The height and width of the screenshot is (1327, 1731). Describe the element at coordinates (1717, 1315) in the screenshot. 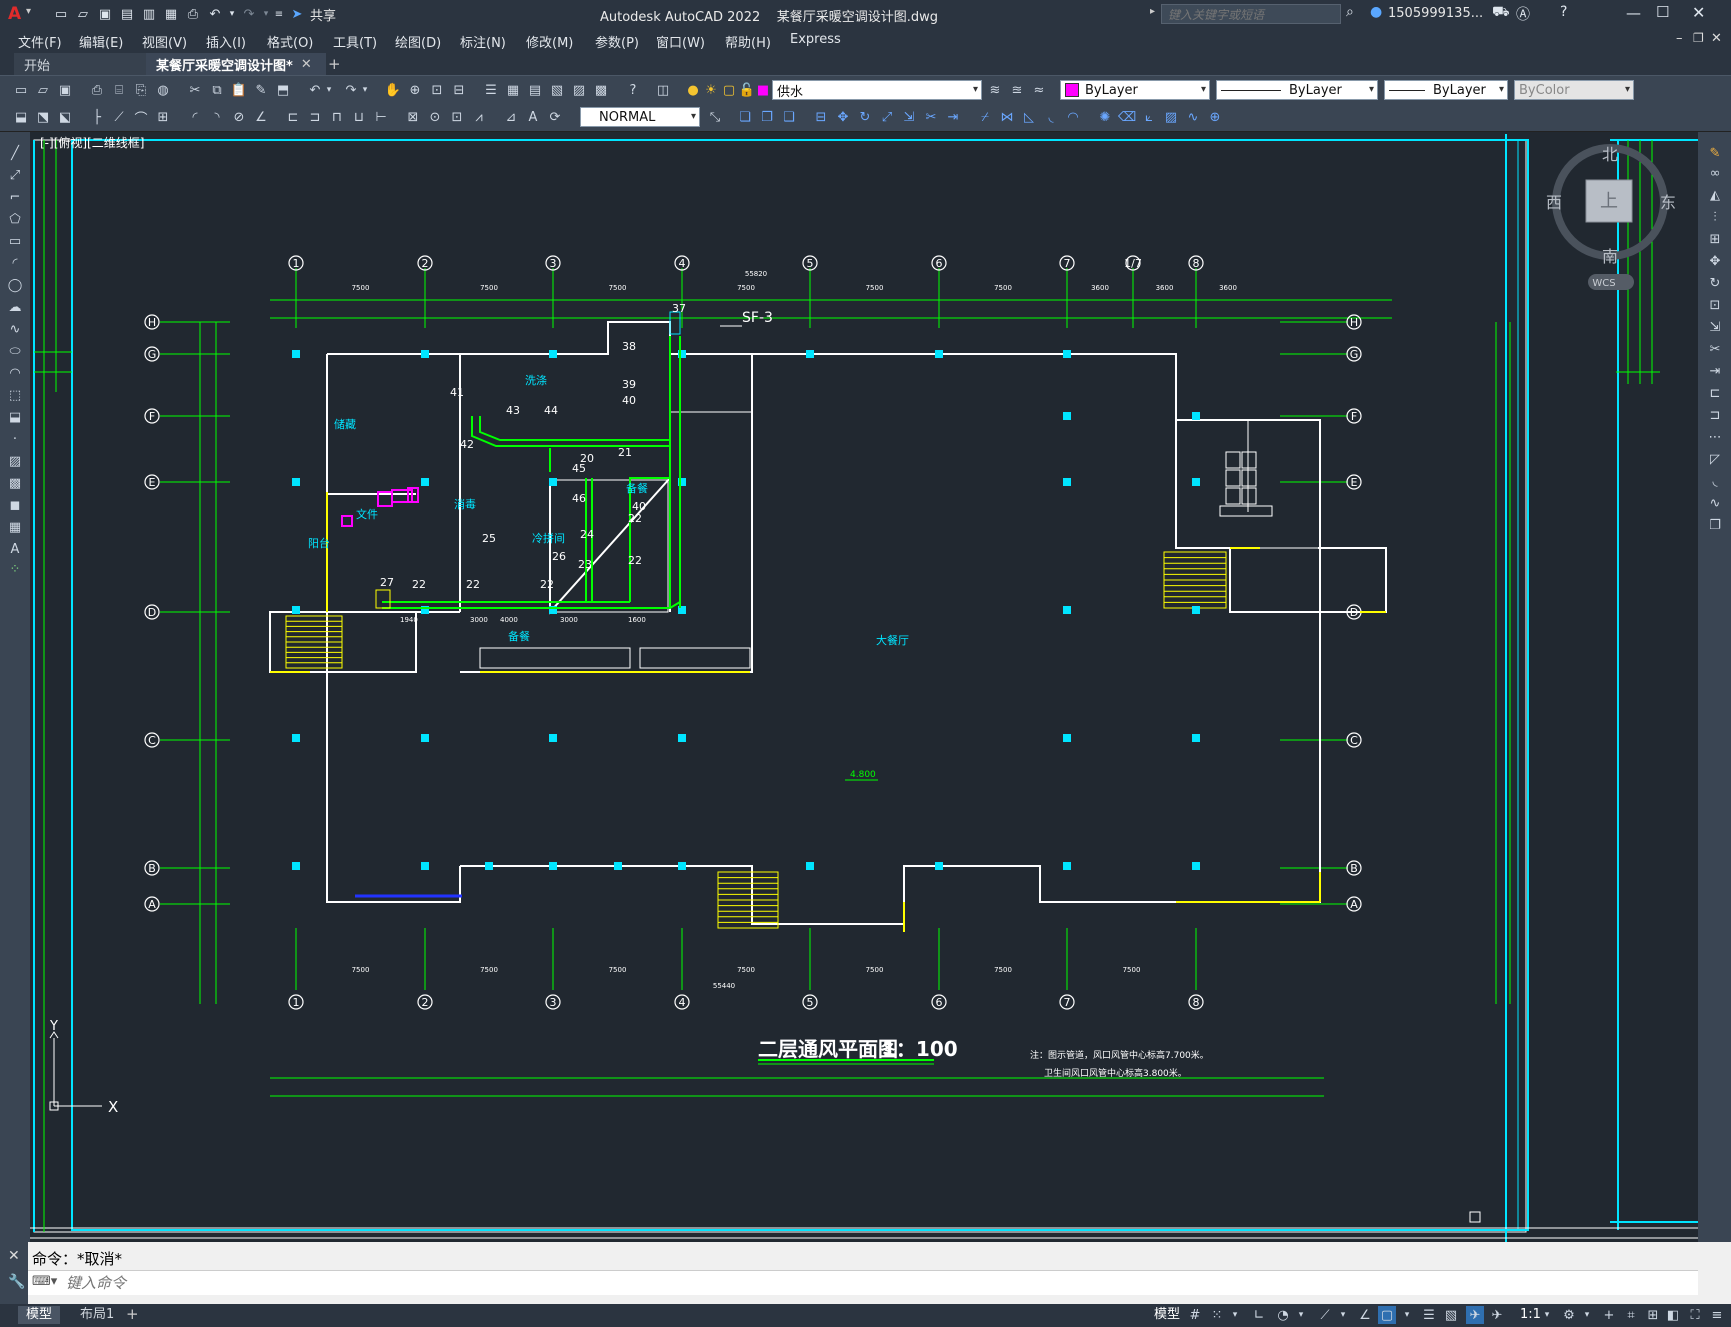

I see `customization-icon: ≡` at that location.